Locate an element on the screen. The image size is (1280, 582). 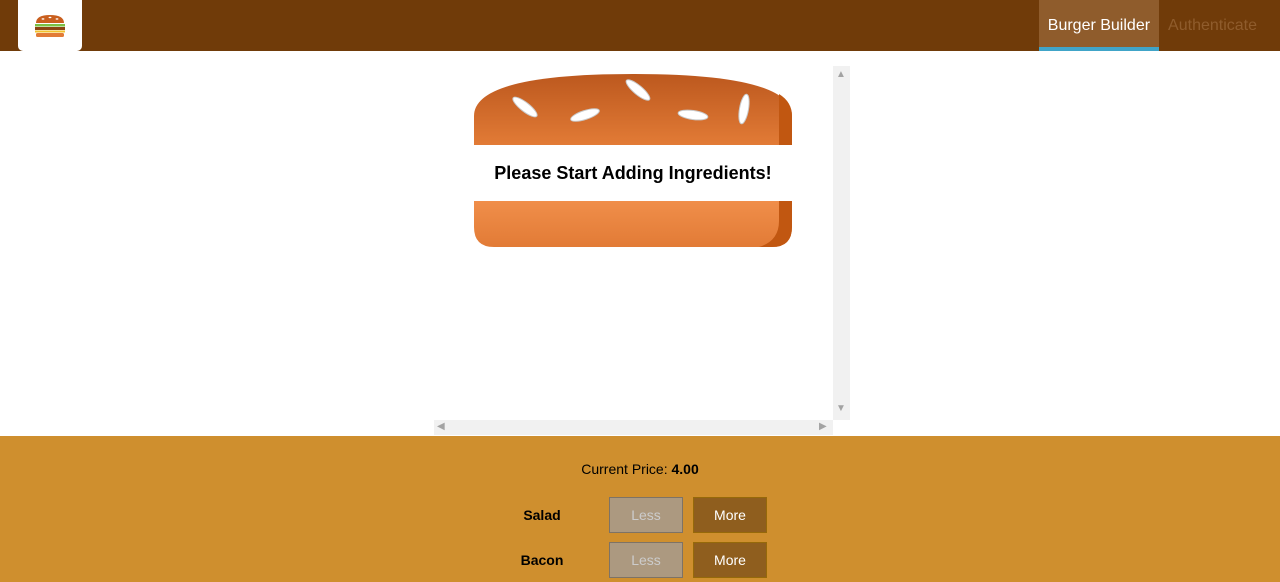
logo is located at coordinates (50, 25).